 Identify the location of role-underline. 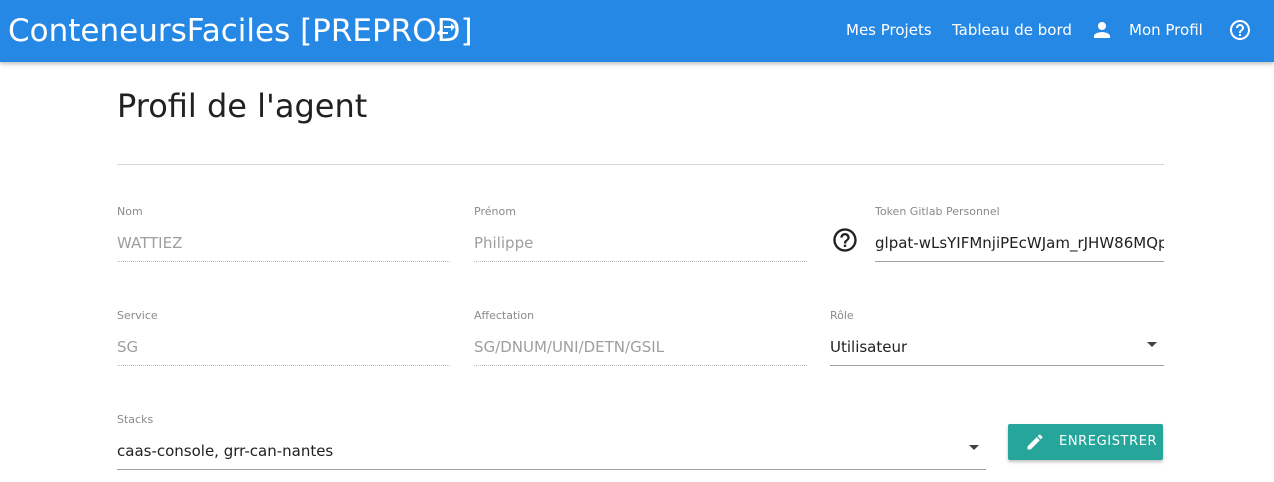
(997, 365).